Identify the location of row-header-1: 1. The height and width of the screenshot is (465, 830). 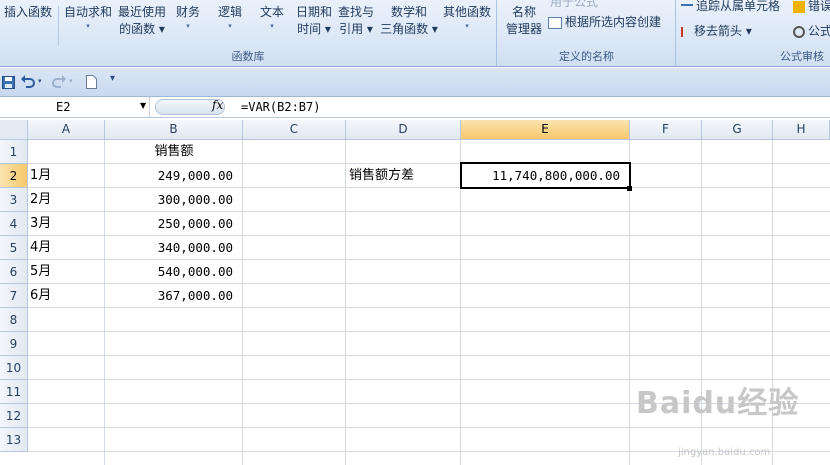
(14, 152).